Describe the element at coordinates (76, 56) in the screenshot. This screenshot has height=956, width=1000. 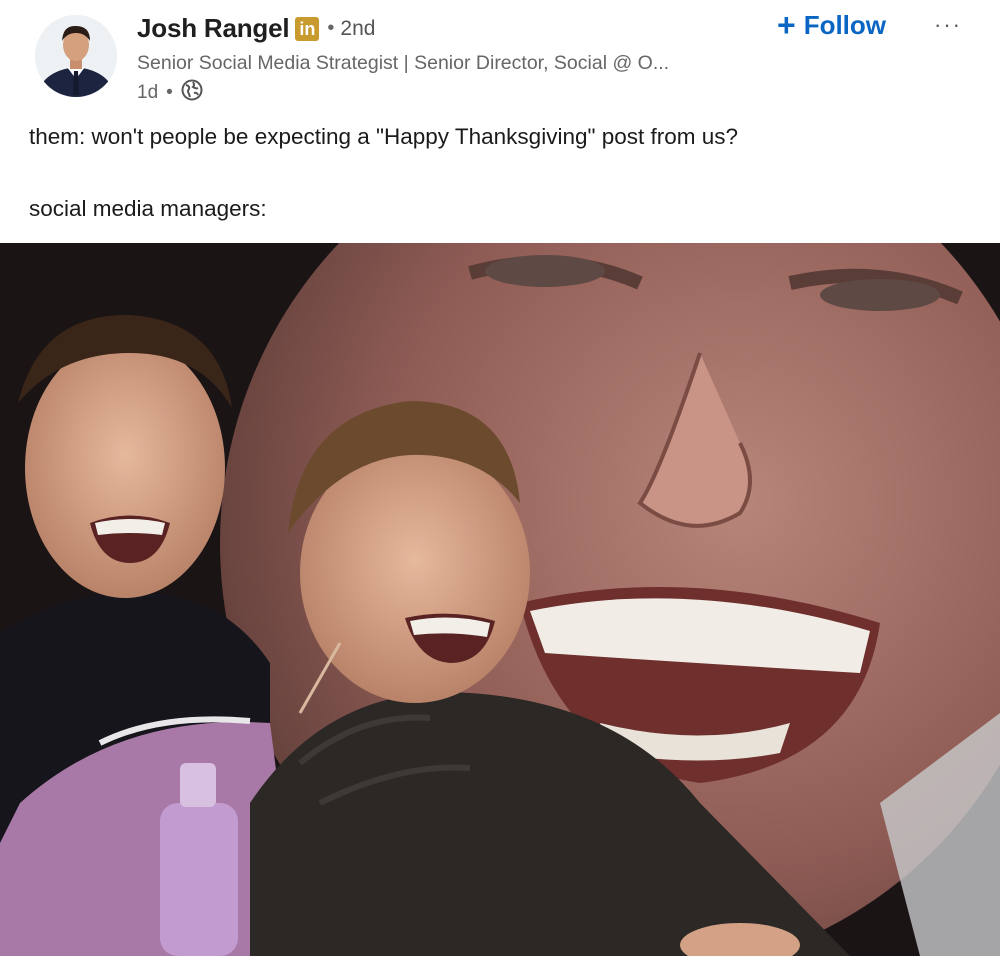
I see `author-avatar` at that location.